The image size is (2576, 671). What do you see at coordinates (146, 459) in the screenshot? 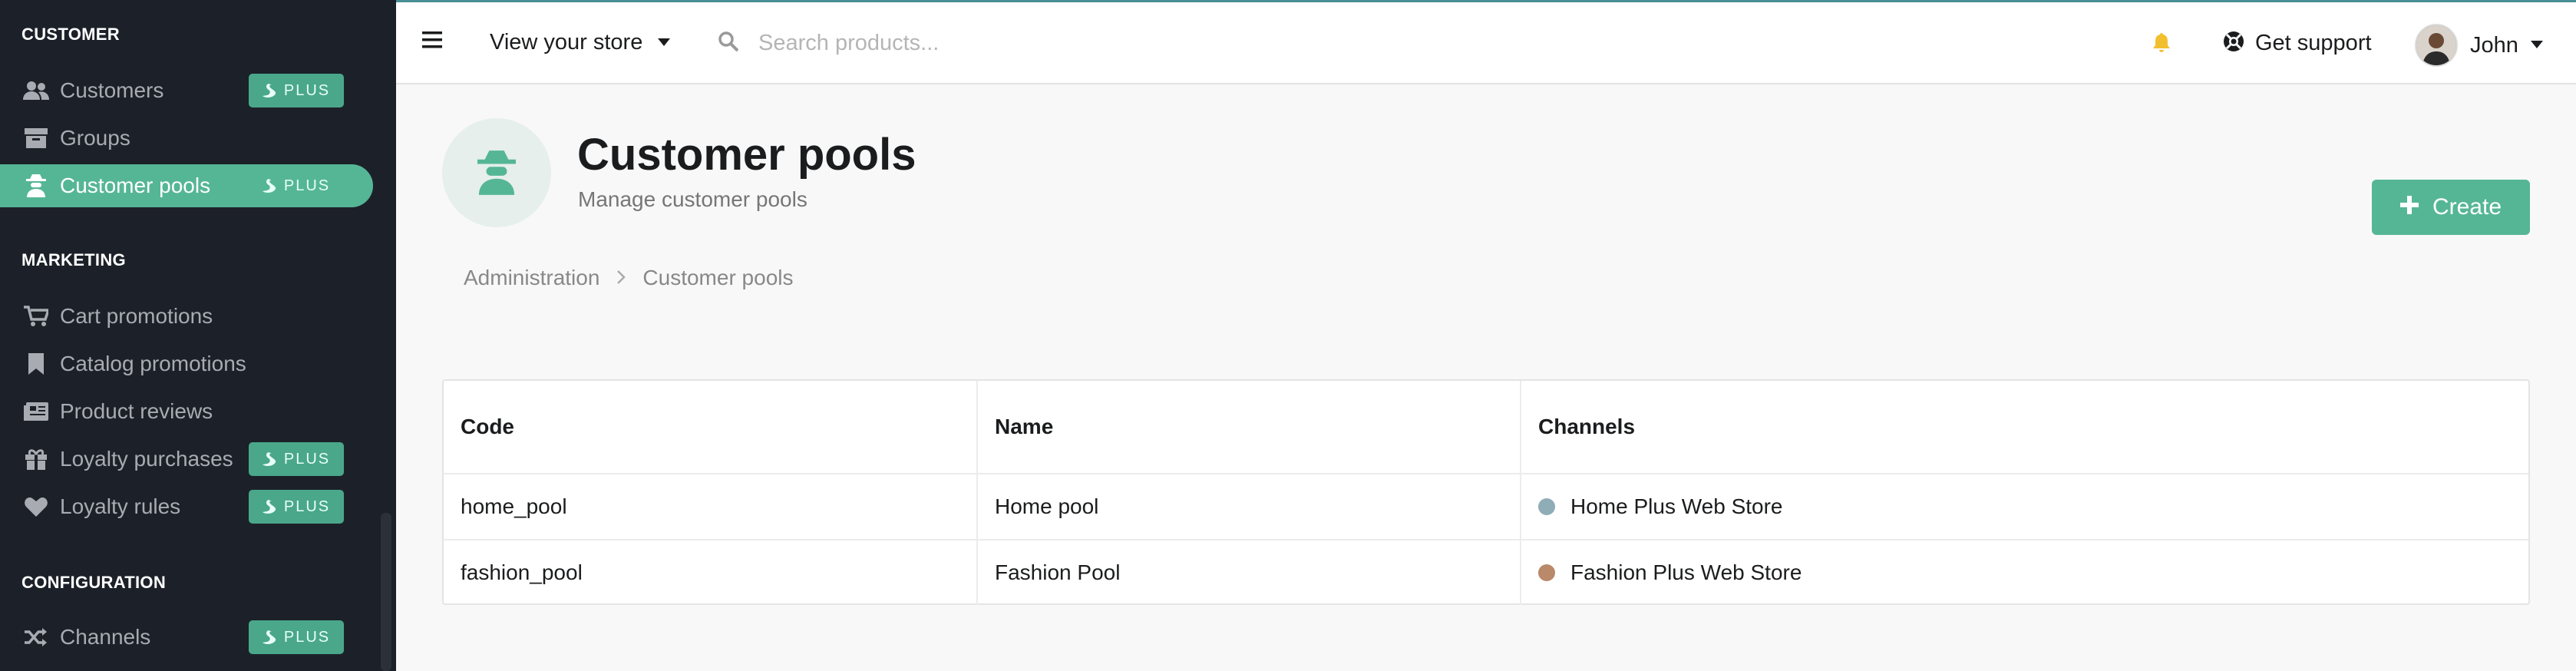
I see `sidebar-item-label: Loyalty purchases` at bounding box center [146, 459].